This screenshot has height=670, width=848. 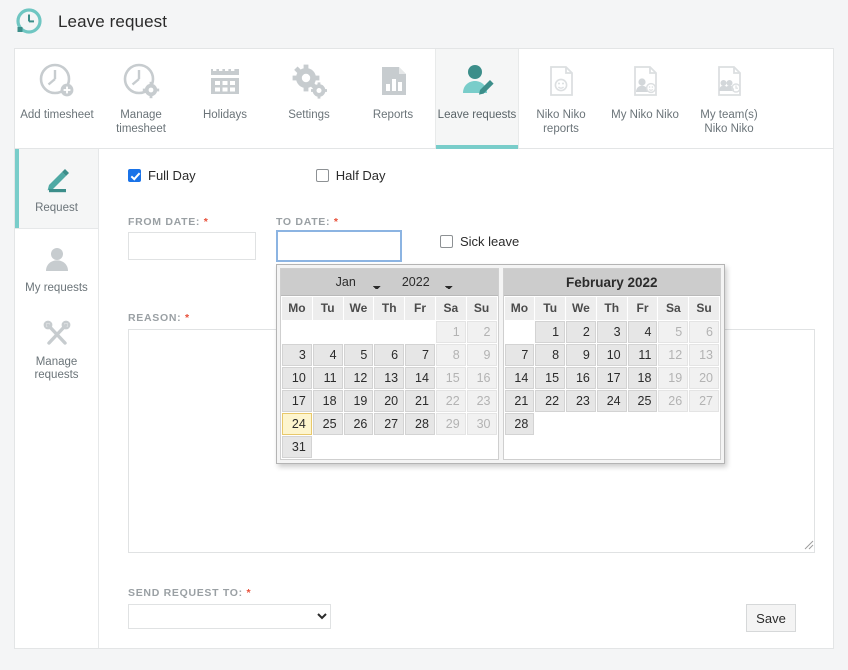 What do you see at coordinates (353, 282) in the screenshot?
I see `month-select: Jan` at bounding box center [353, 282].